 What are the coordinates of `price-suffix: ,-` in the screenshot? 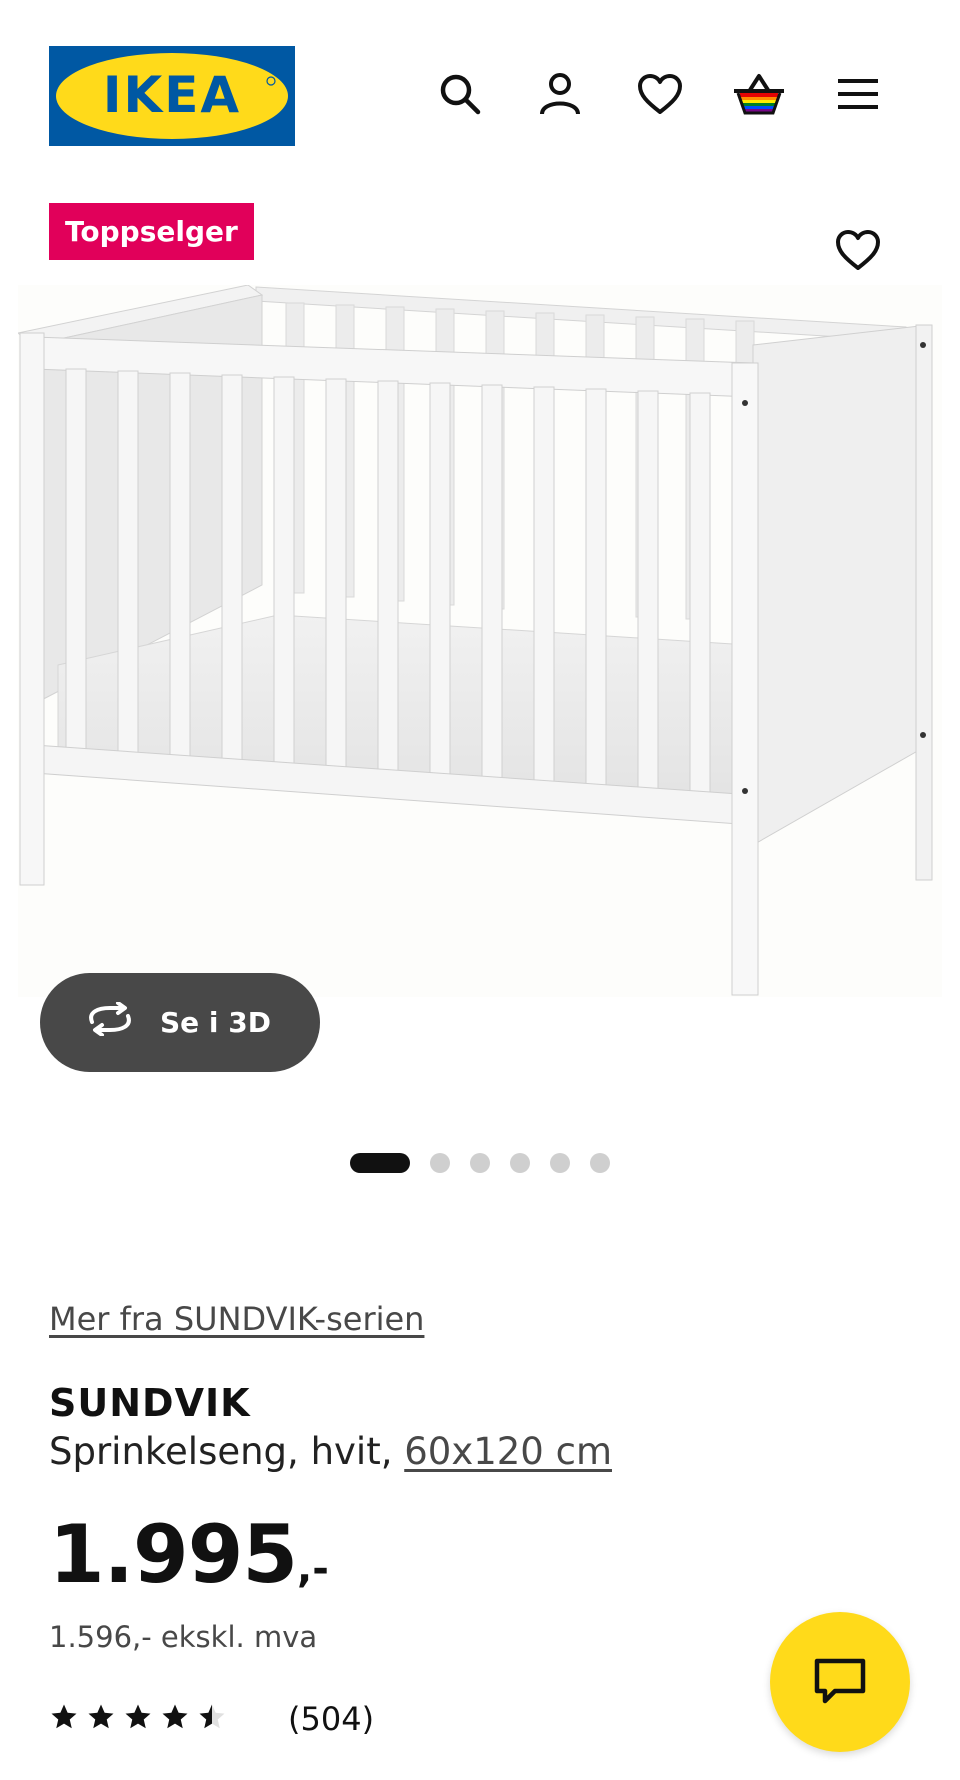 It's located at (313, 1569).